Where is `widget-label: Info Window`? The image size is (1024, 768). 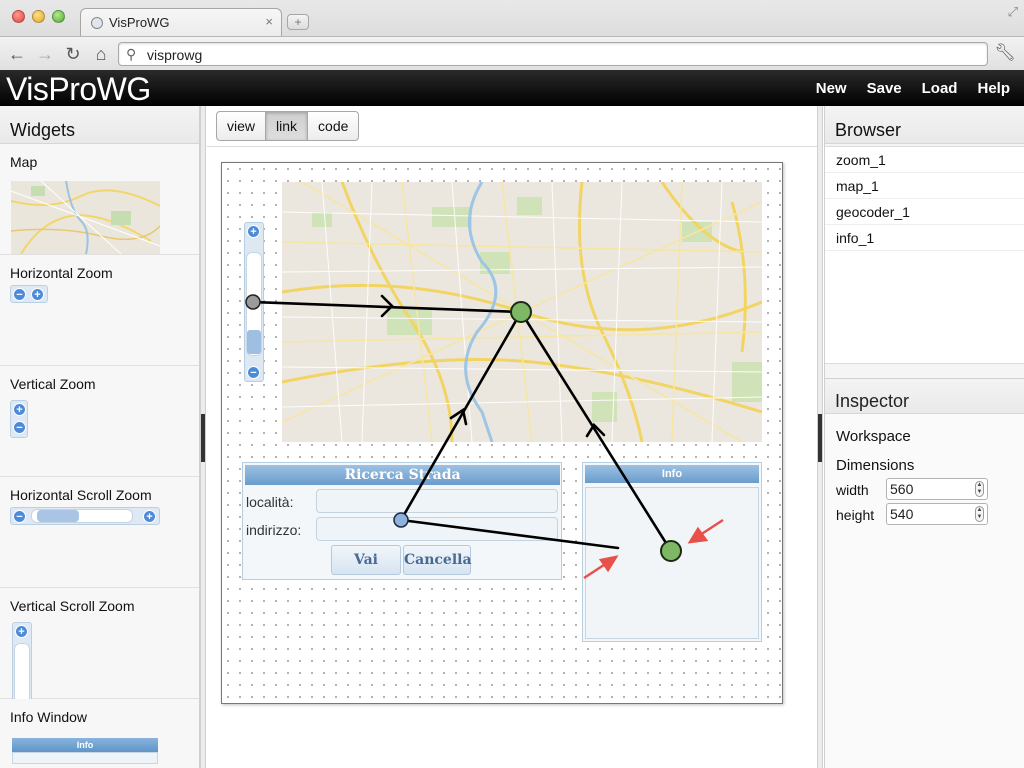
widget-label: Info Window is located at coordinates (49, 717).